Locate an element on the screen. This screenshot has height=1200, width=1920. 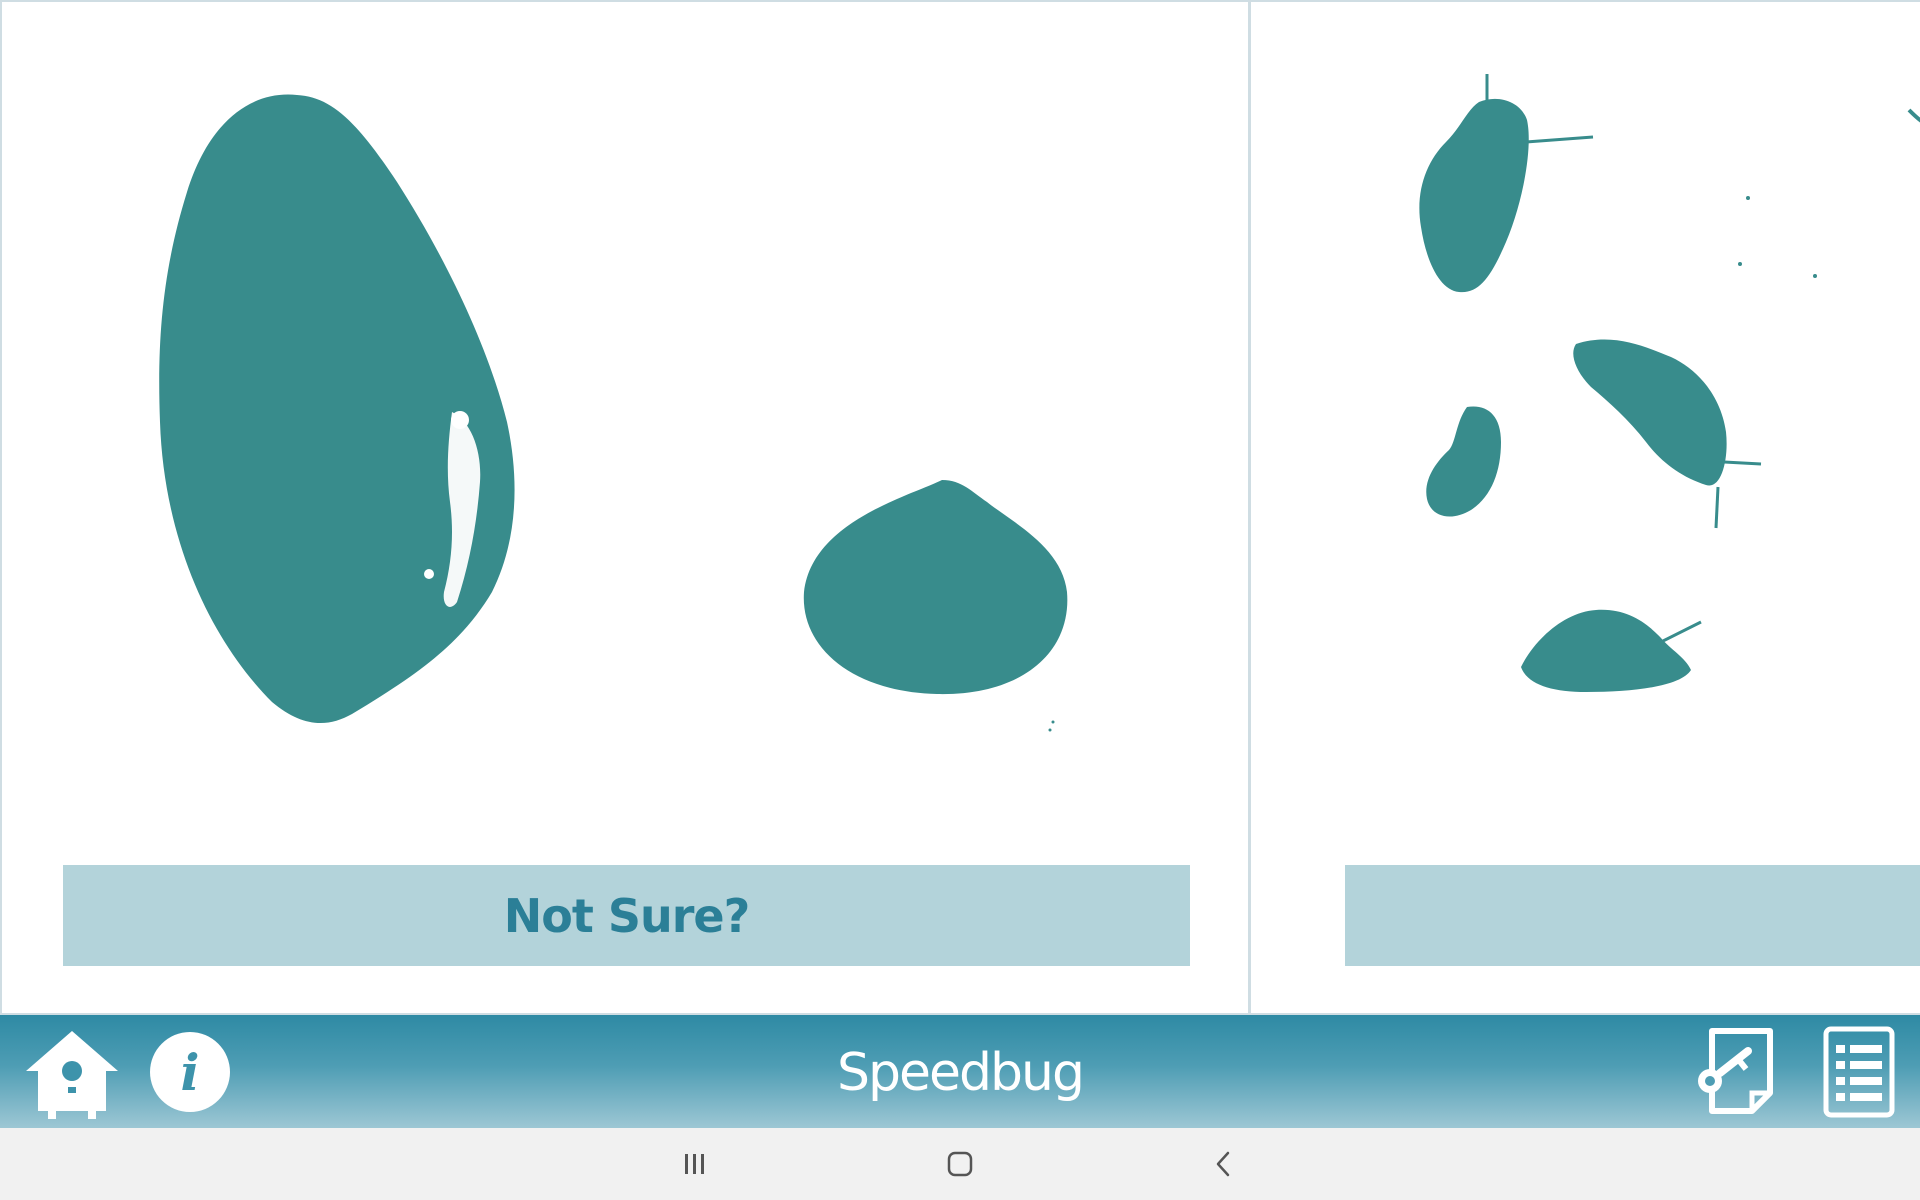
back-icon is located at coordinates (1223, 1164).